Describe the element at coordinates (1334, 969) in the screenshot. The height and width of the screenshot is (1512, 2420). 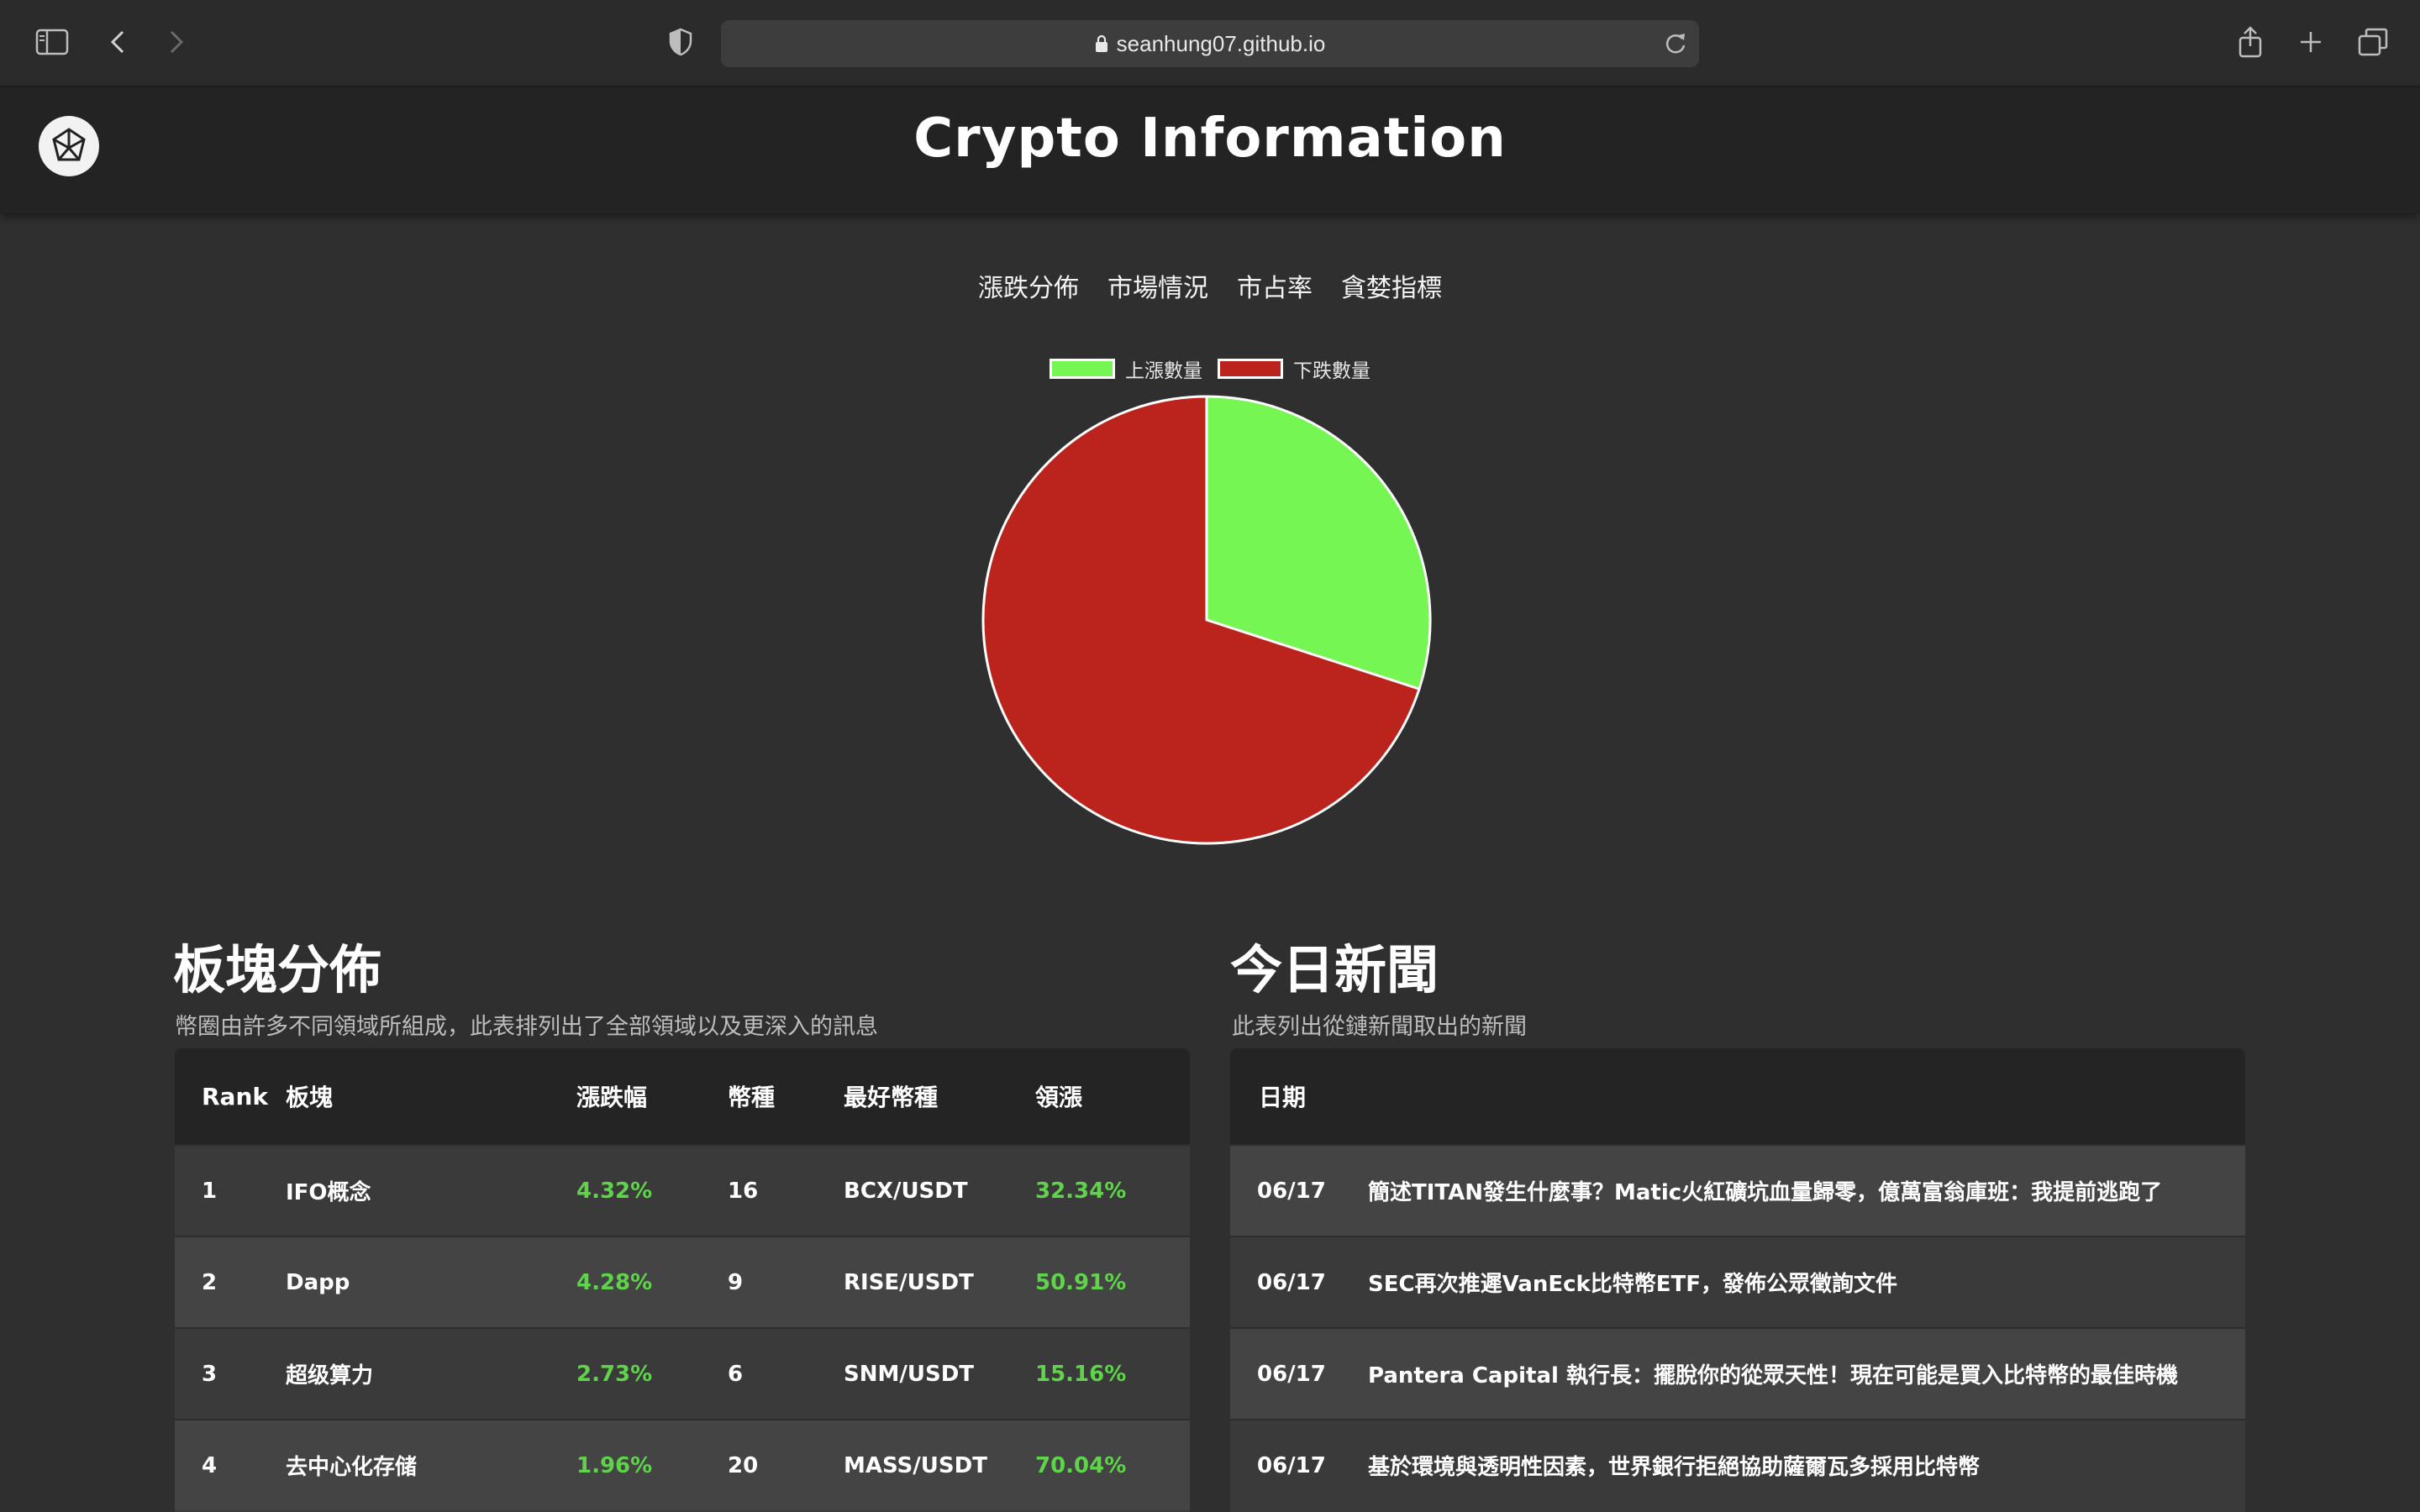
I see `news-title: 今日新聞` at that location.